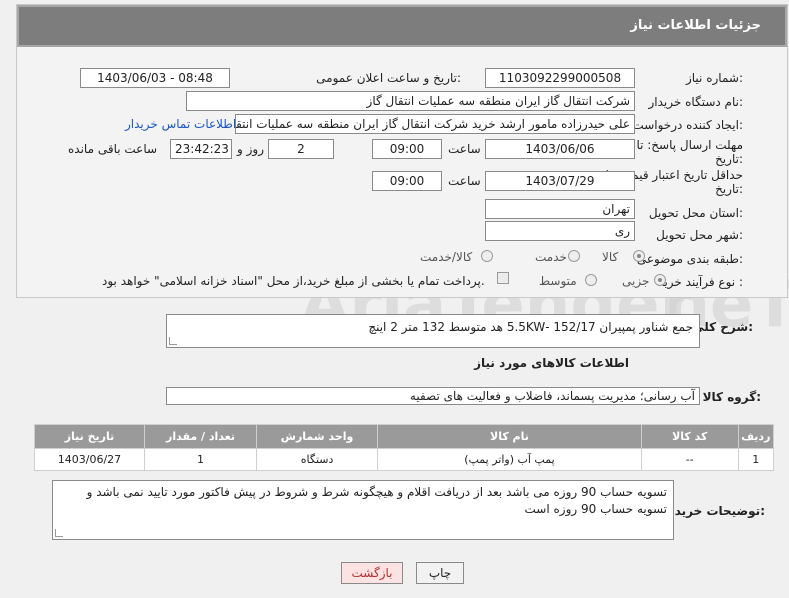 The height and width of the screenshot is (598, 789). What do you see at coordinates (201, 149) in the screenshot?
I see `remaining-time-field: 23:42:23` at bounding box center [201, 149].